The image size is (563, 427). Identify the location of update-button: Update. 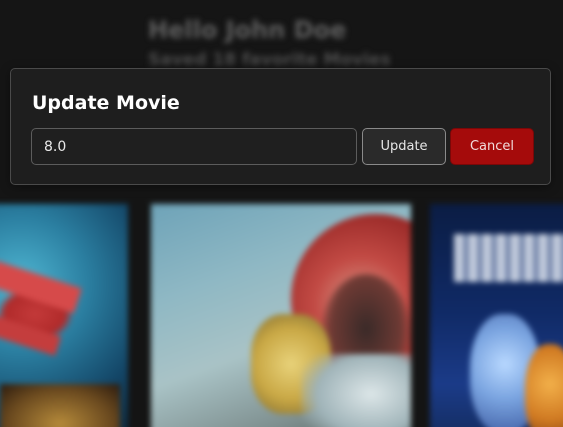
(404, 146).